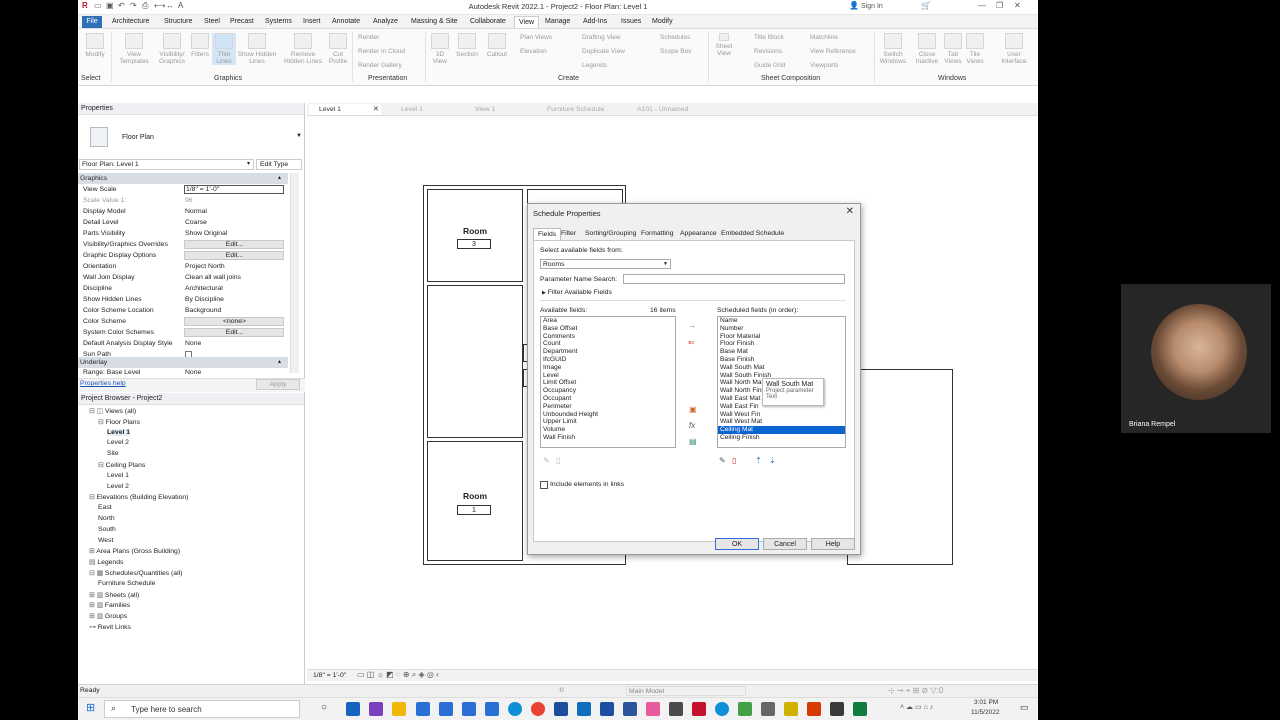 This screenshot has width=1280, height=720. I want to click on browser-item: ⊞ ▥ Families, so click(109, 605).